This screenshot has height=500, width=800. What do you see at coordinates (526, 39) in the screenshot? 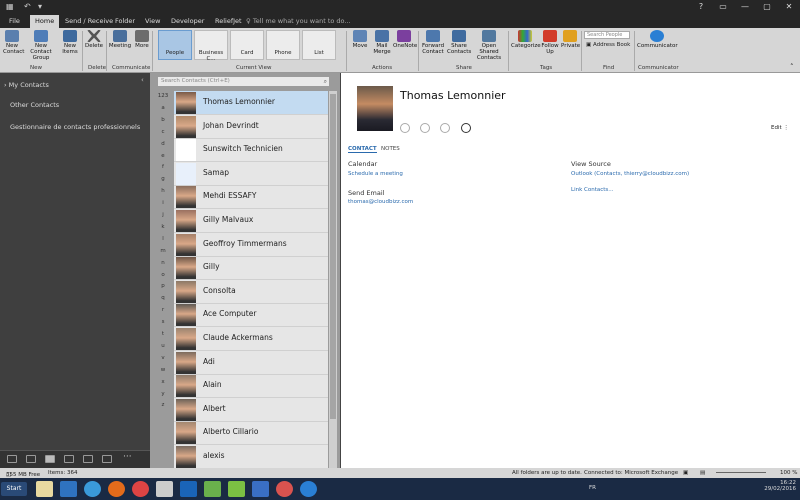
I see `categorize-button: Categorize` at bounding box center [526, 39].